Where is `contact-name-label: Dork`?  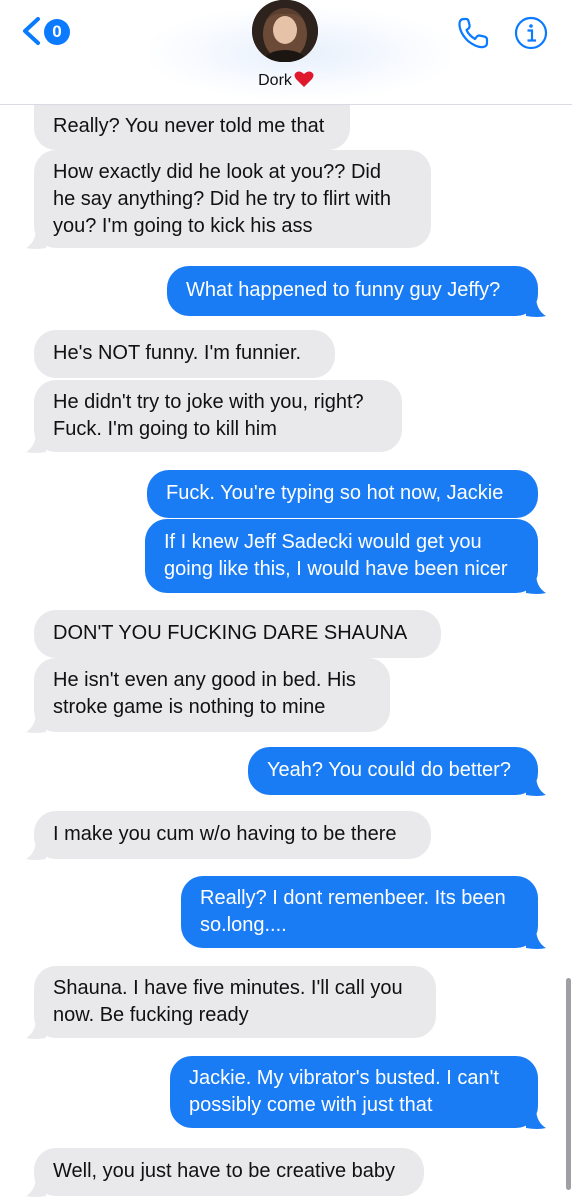 contact-name-label: Dork is located at coordinates (275, 80).